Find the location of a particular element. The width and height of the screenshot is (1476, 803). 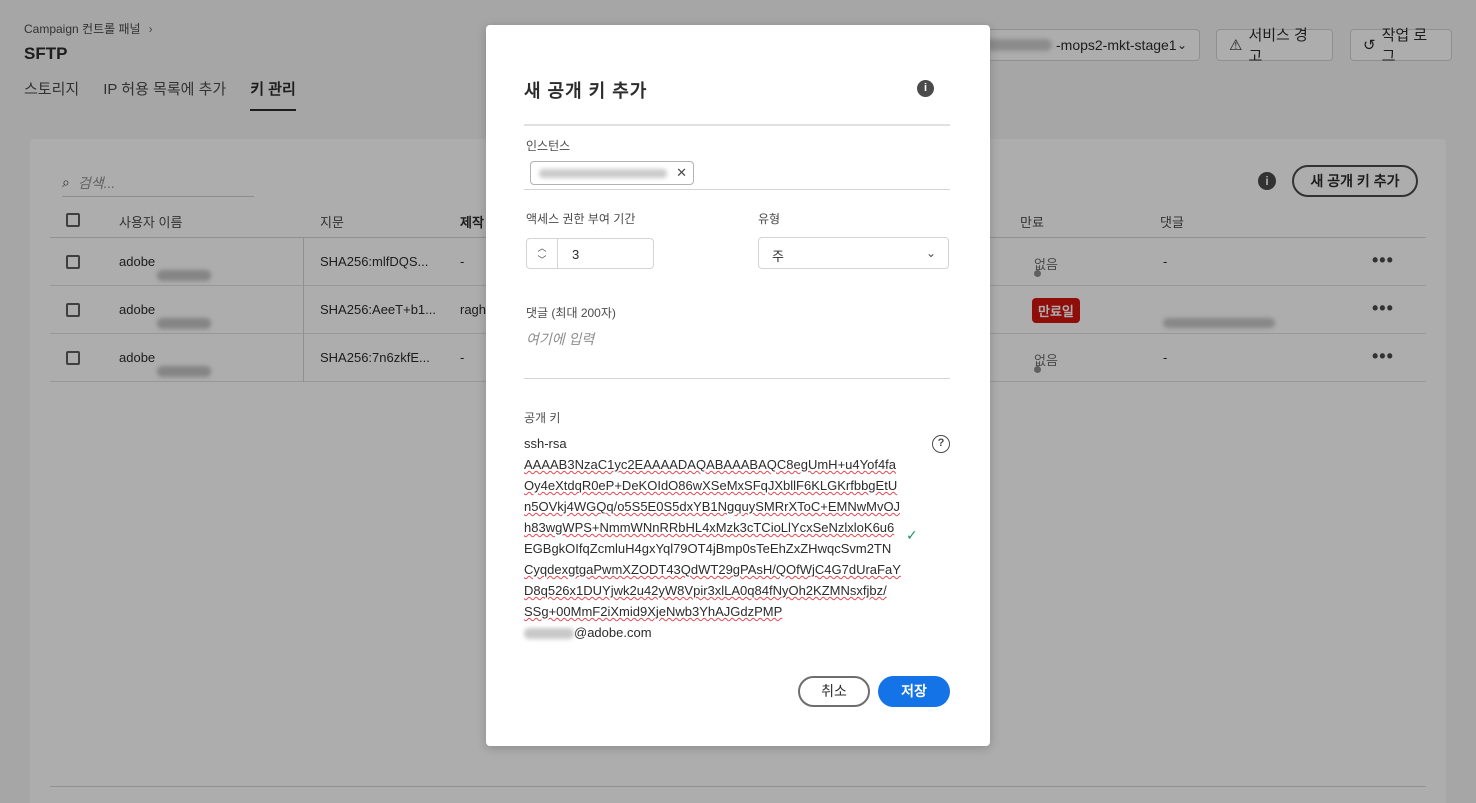

instance-field: ✕ is located at coordinates (737, 174).